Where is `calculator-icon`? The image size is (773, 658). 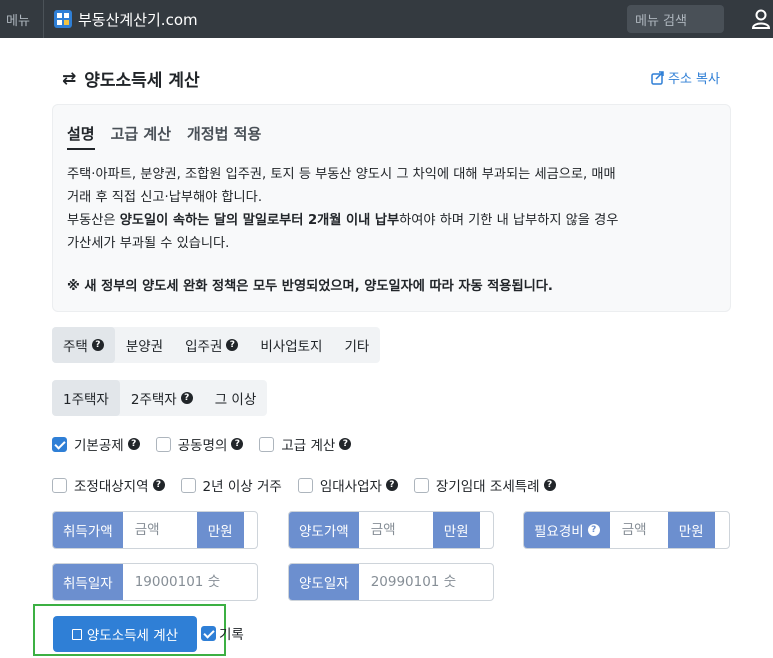 calculator-icon is located at coordinates (76, 634).